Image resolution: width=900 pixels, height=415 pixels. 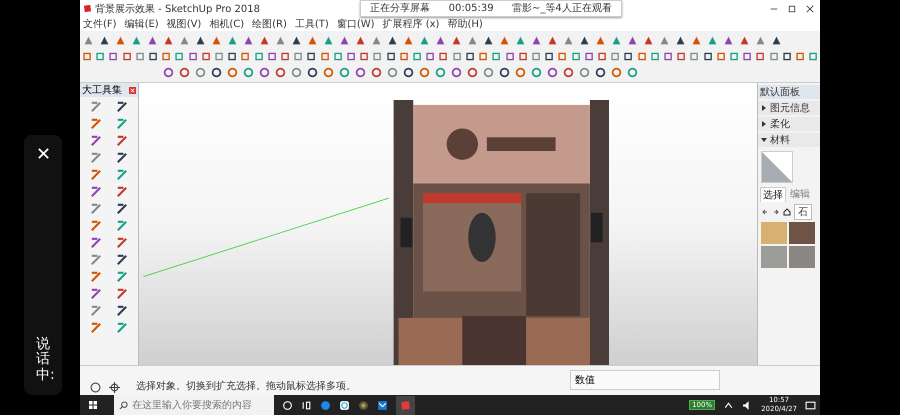 What do you see at coordinates (765, 212) in the screenshot?
I see `back-arrow-icon` at bounding box center [765, 212].